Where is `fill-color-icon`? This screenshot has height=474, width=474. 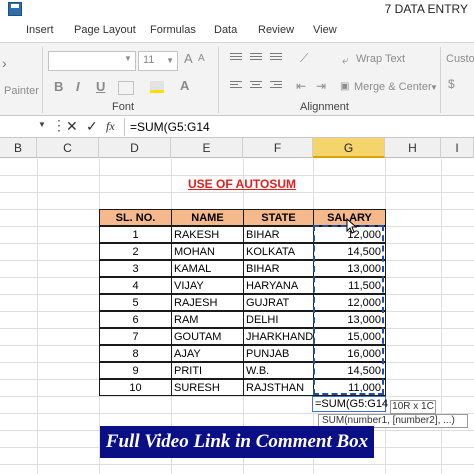 fill-color-icon is located at coordinates (157, 87).